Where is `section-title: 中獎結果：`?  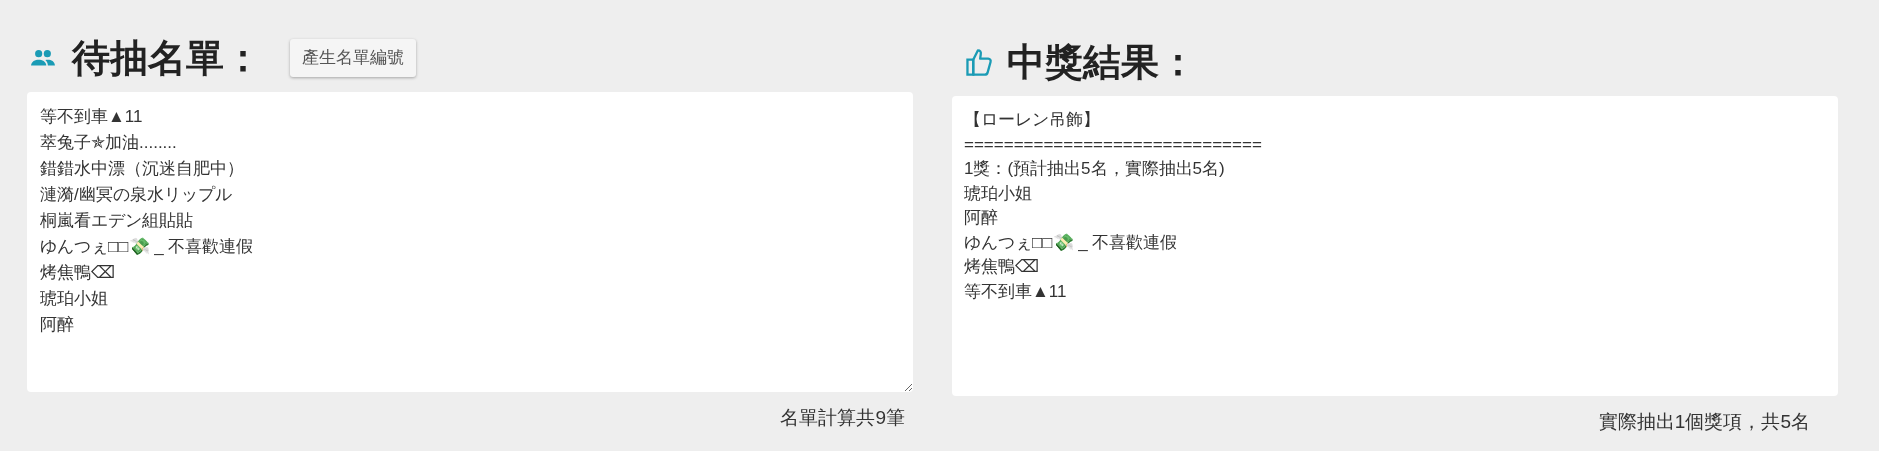
section-title: 中獎結果： is located at coordinates (1102, 62).